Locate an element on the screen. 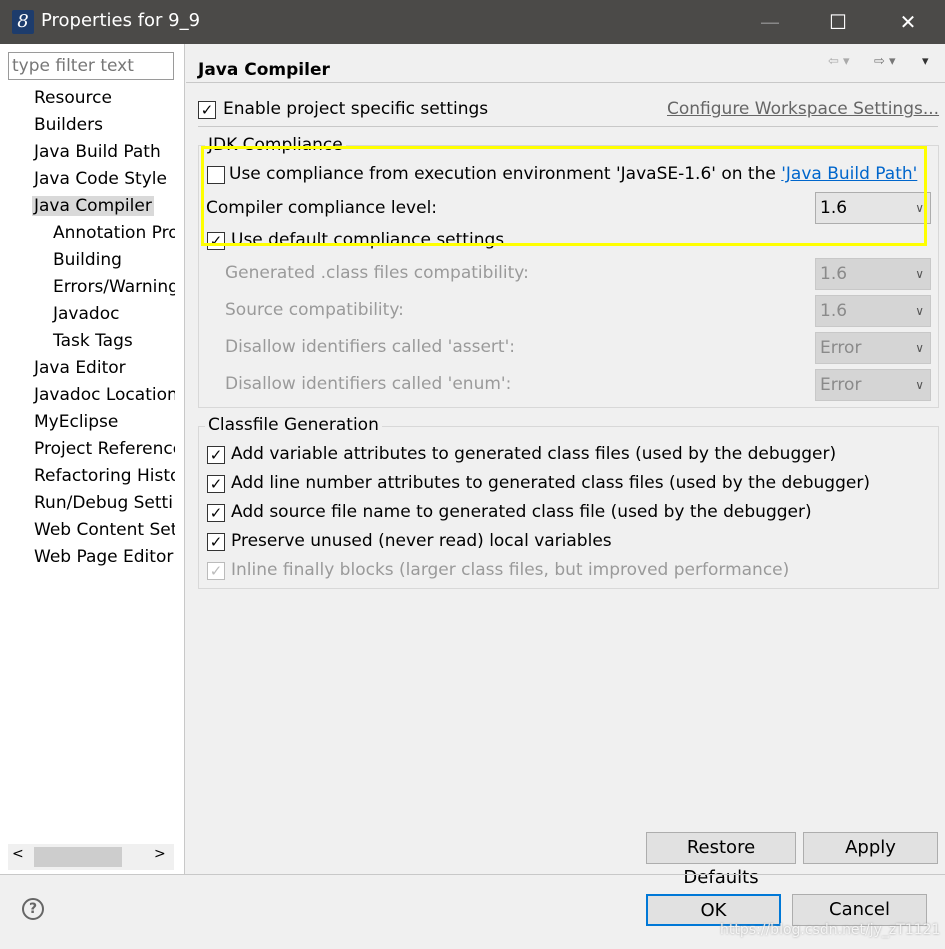 This screenshot has width=945, height=949. tree-item-label: Java Editor is located at coordinates (80, 368).